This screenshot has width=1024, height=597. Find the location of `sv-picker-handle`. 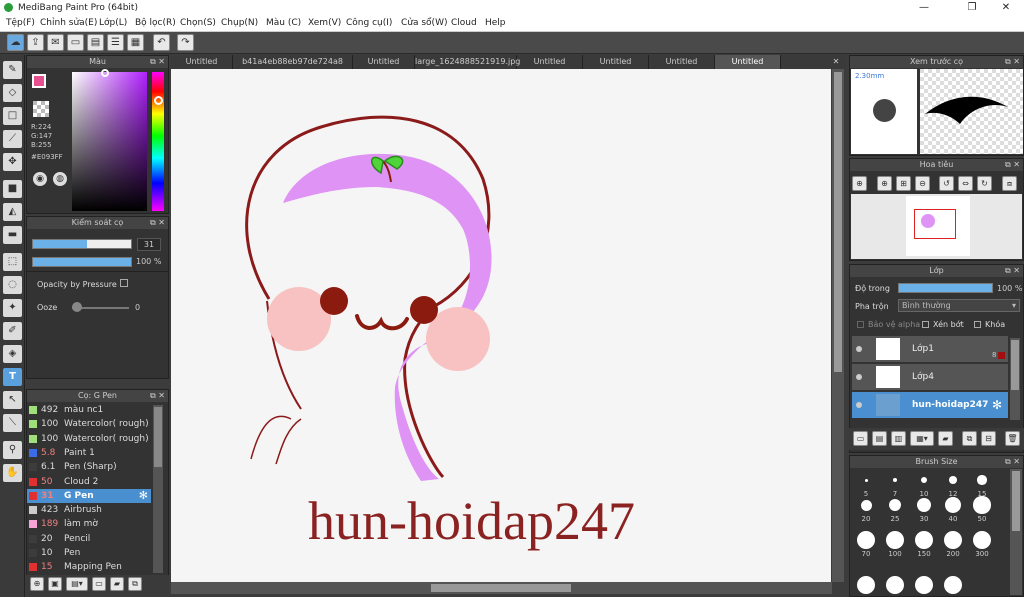

sv-picker-handle is located at coordinates (105, 73).